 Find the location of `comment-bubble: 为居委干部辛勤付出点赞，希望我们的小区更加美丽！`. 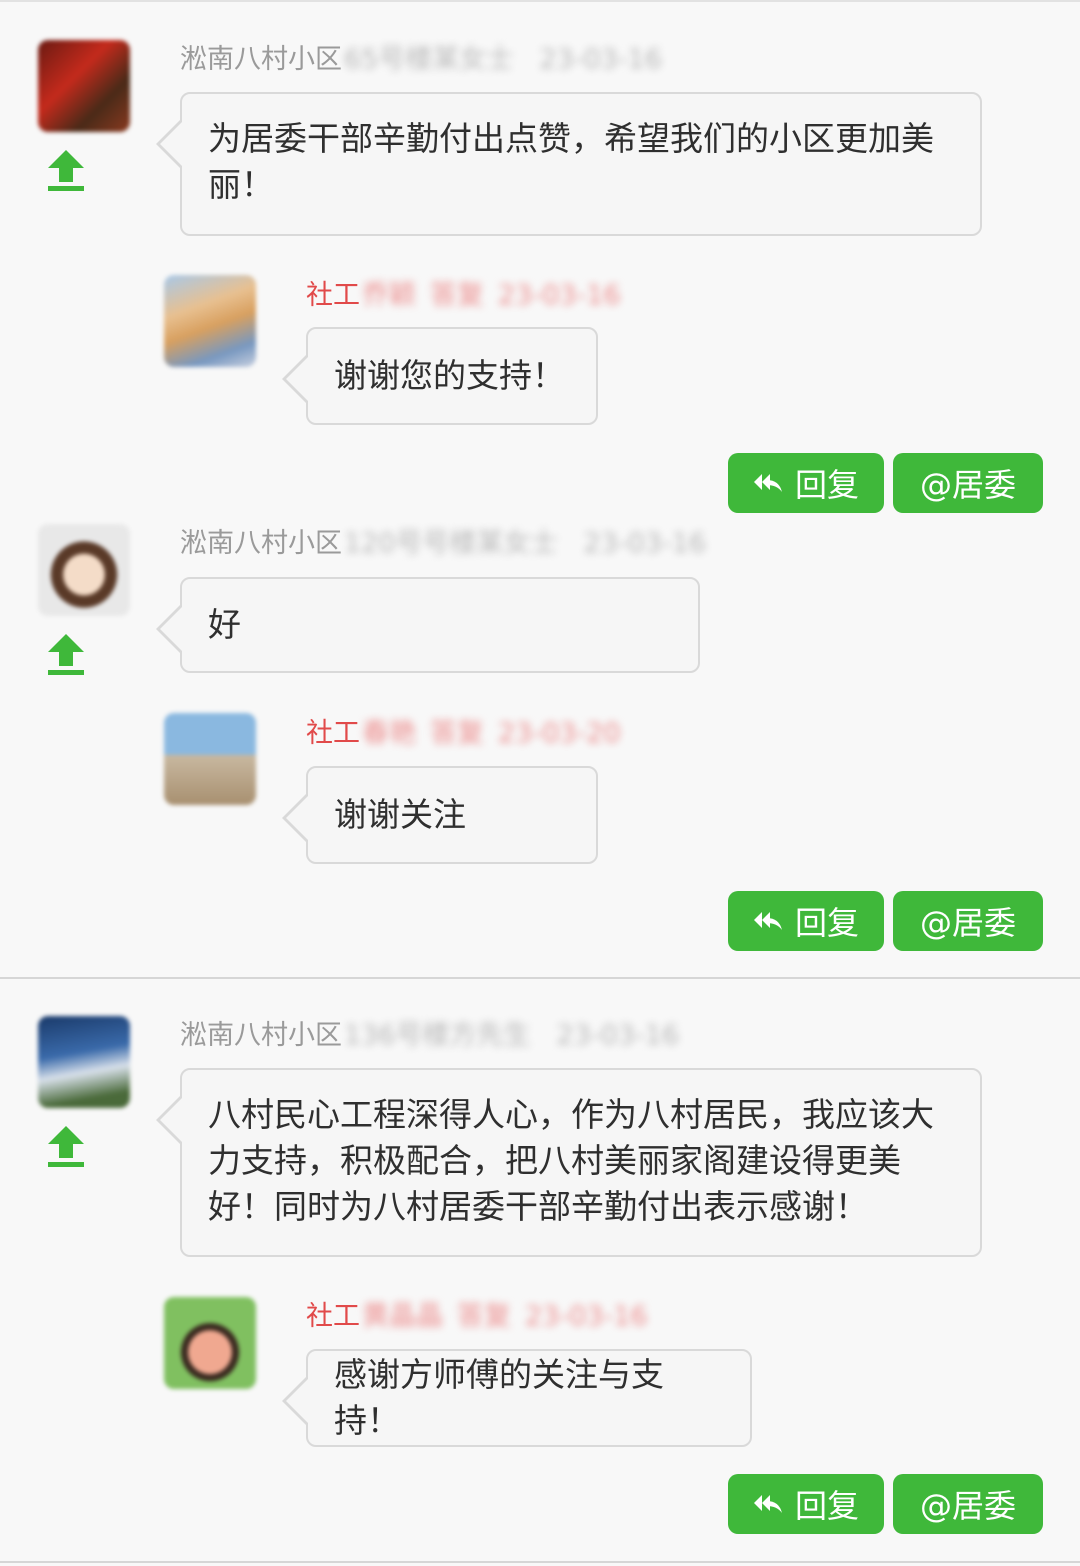

comment-bubble: 为居委干部辛勤付出点赞，希望我们的小区更加美丽！ is located at coordinates (569, 164).